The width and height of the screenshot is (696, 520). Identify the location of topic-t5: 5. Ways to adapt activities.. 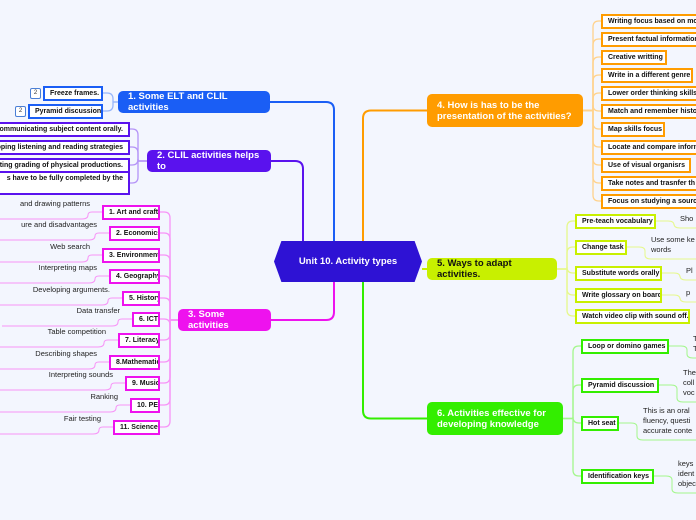
(492, 269).